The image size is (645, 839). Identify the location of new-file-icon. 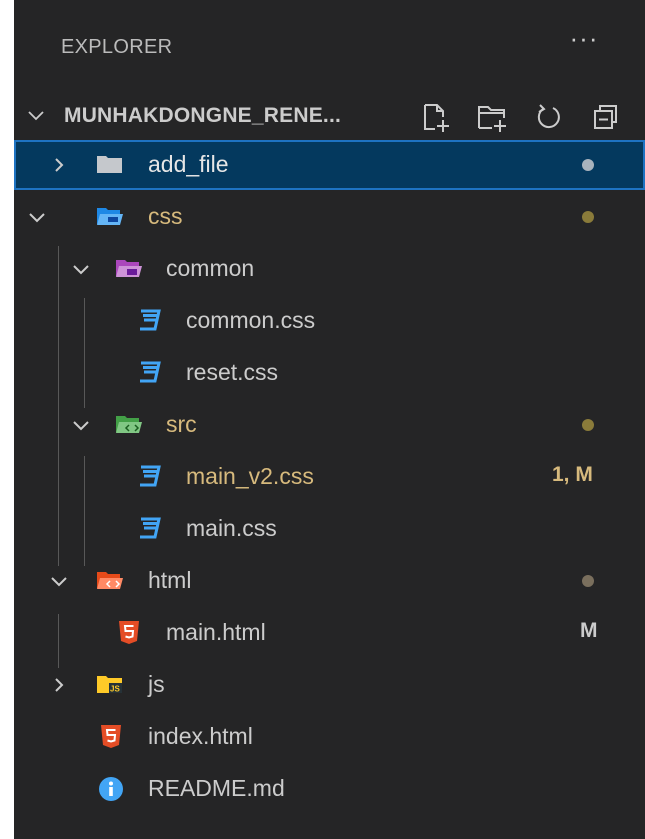
(435, 117).